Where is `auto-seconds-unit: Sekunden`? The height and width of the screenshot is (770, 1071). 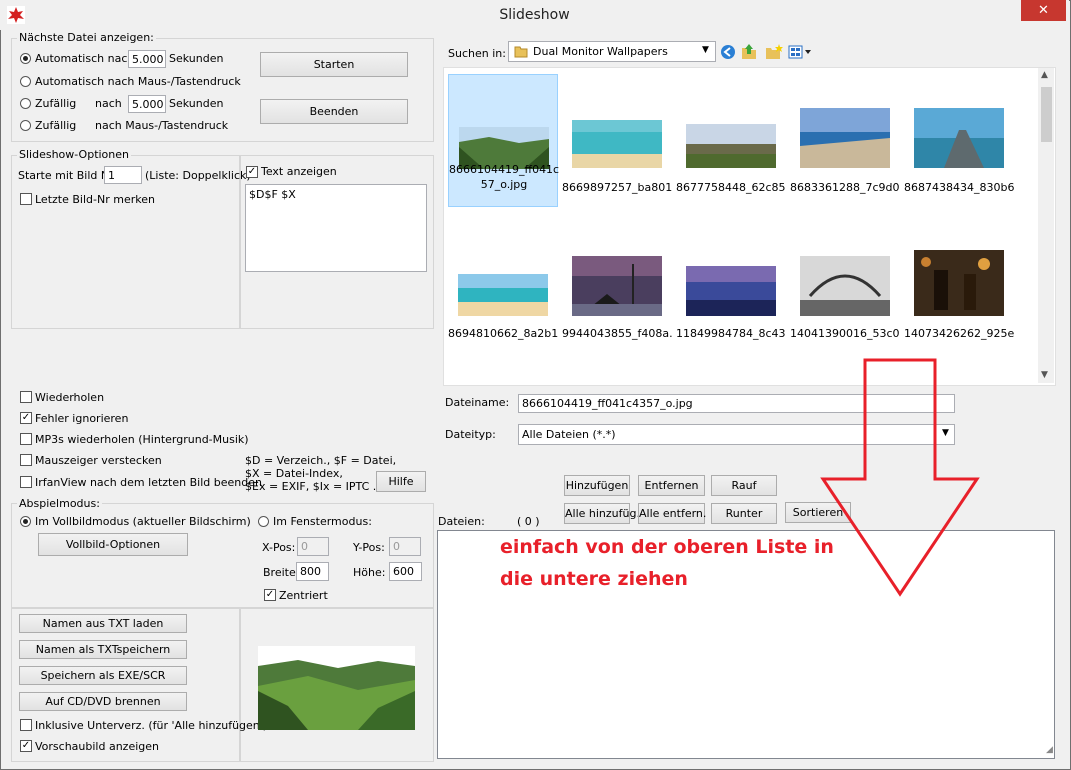 auto-seconds-unit: Sekunden is located at coordinates (196, 58).